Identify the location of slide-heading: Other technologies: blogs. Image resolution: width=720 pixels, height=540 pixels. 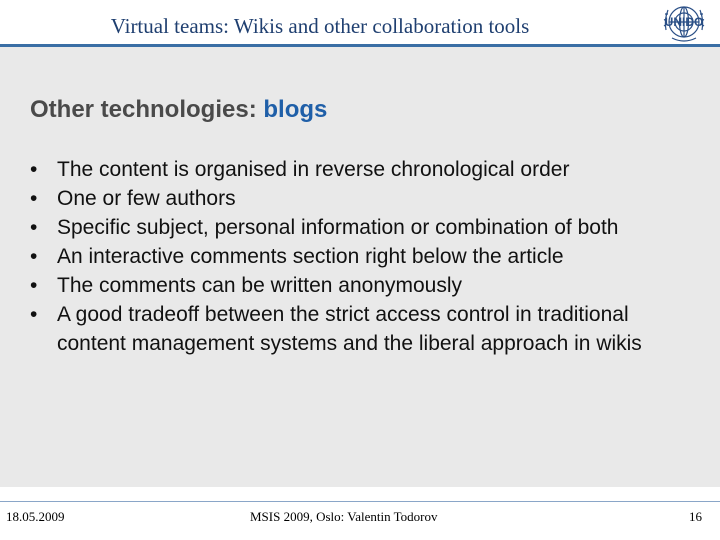
(178, 110).